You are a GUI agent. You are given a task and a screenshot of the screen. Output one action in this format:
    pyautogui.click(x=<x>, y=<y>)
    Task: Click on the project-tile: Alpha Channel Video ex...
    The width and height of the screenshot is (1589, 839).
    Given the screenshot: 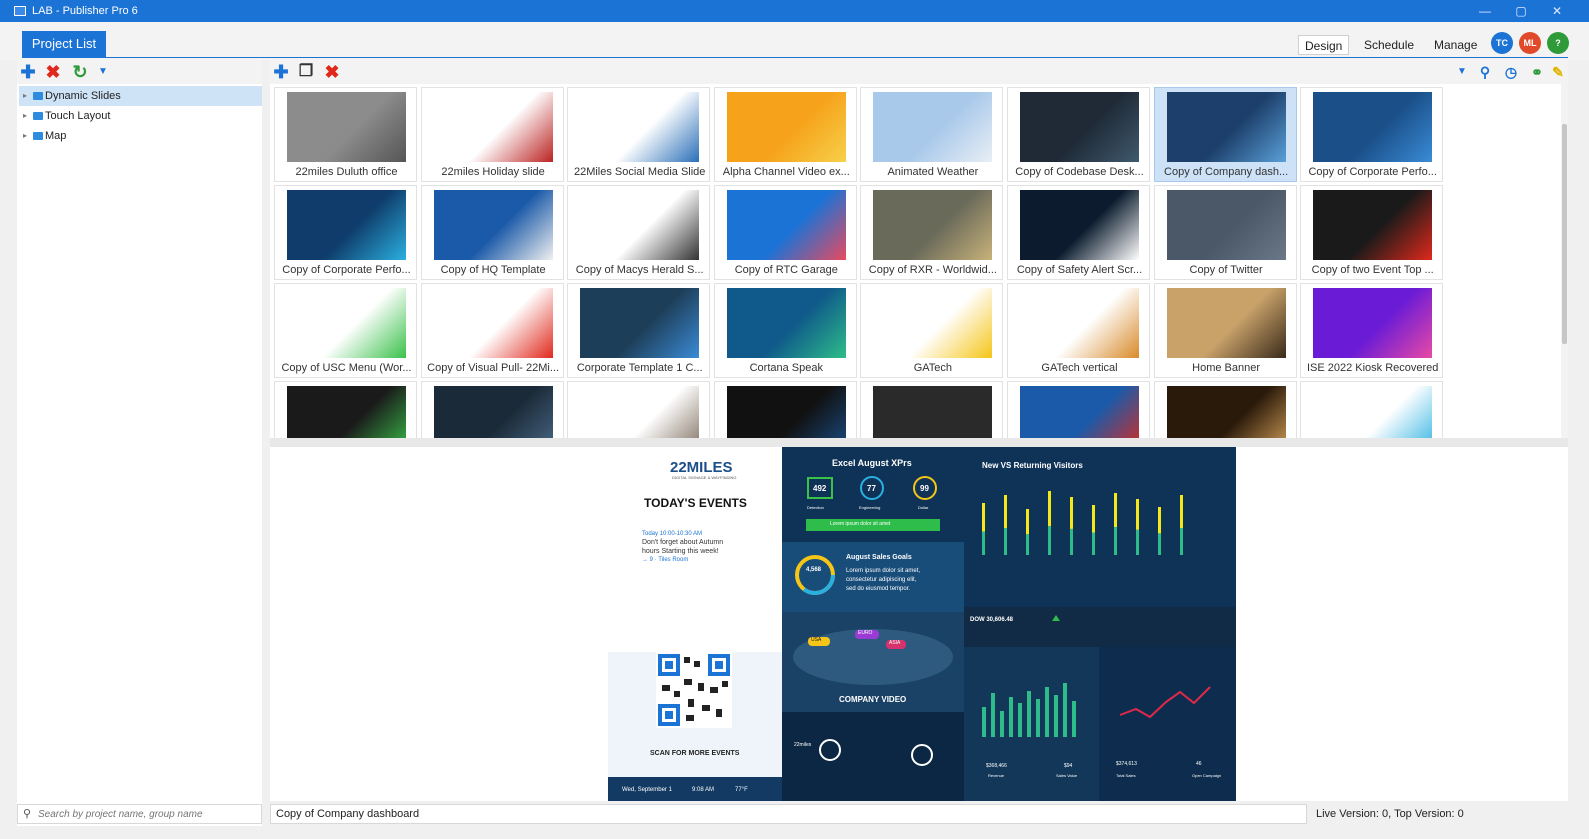 What is the action you would take?
    pyautogui.click(x=785, y=134)
    